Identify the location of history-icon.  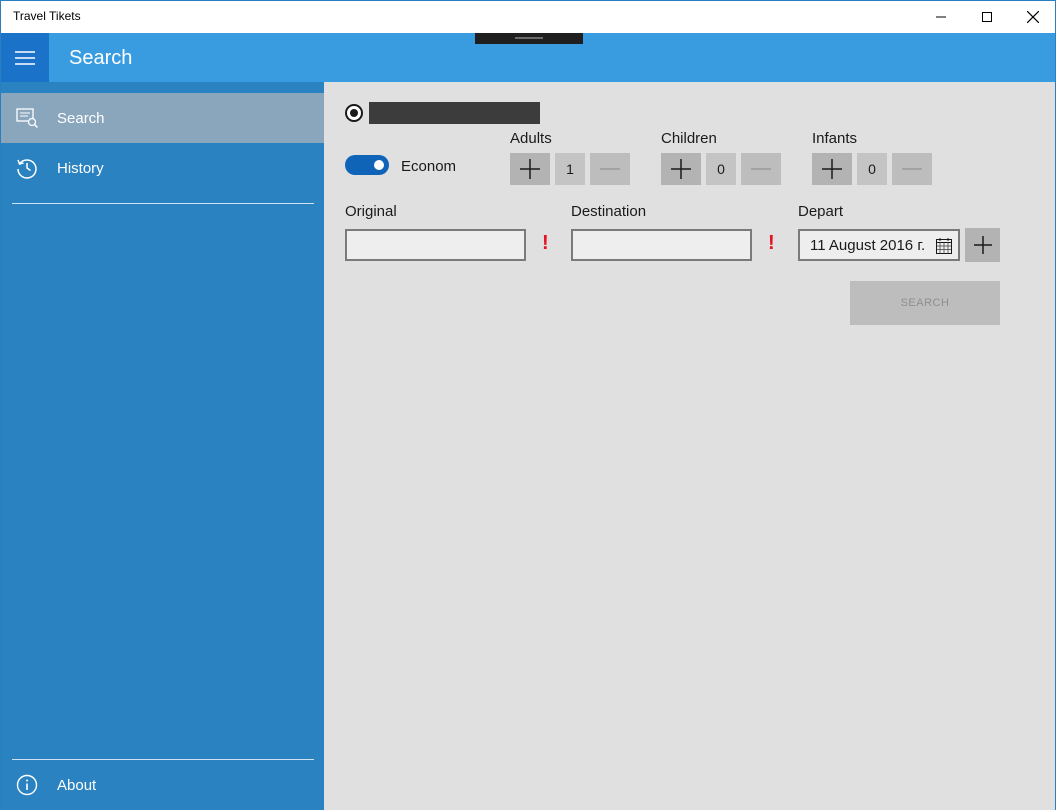
(27, 169).